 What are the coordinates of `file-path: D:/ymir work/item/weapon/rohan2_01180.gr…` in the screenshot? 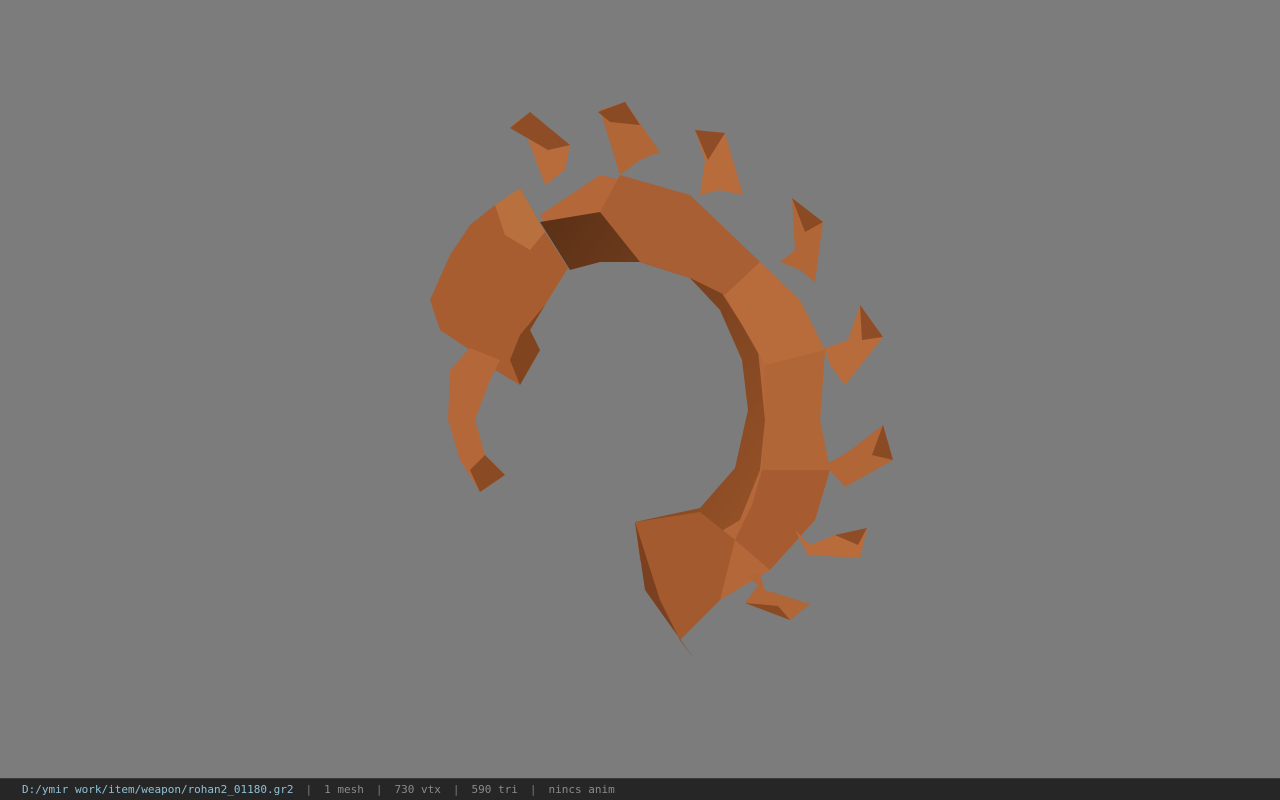 It's located at (158, 789).